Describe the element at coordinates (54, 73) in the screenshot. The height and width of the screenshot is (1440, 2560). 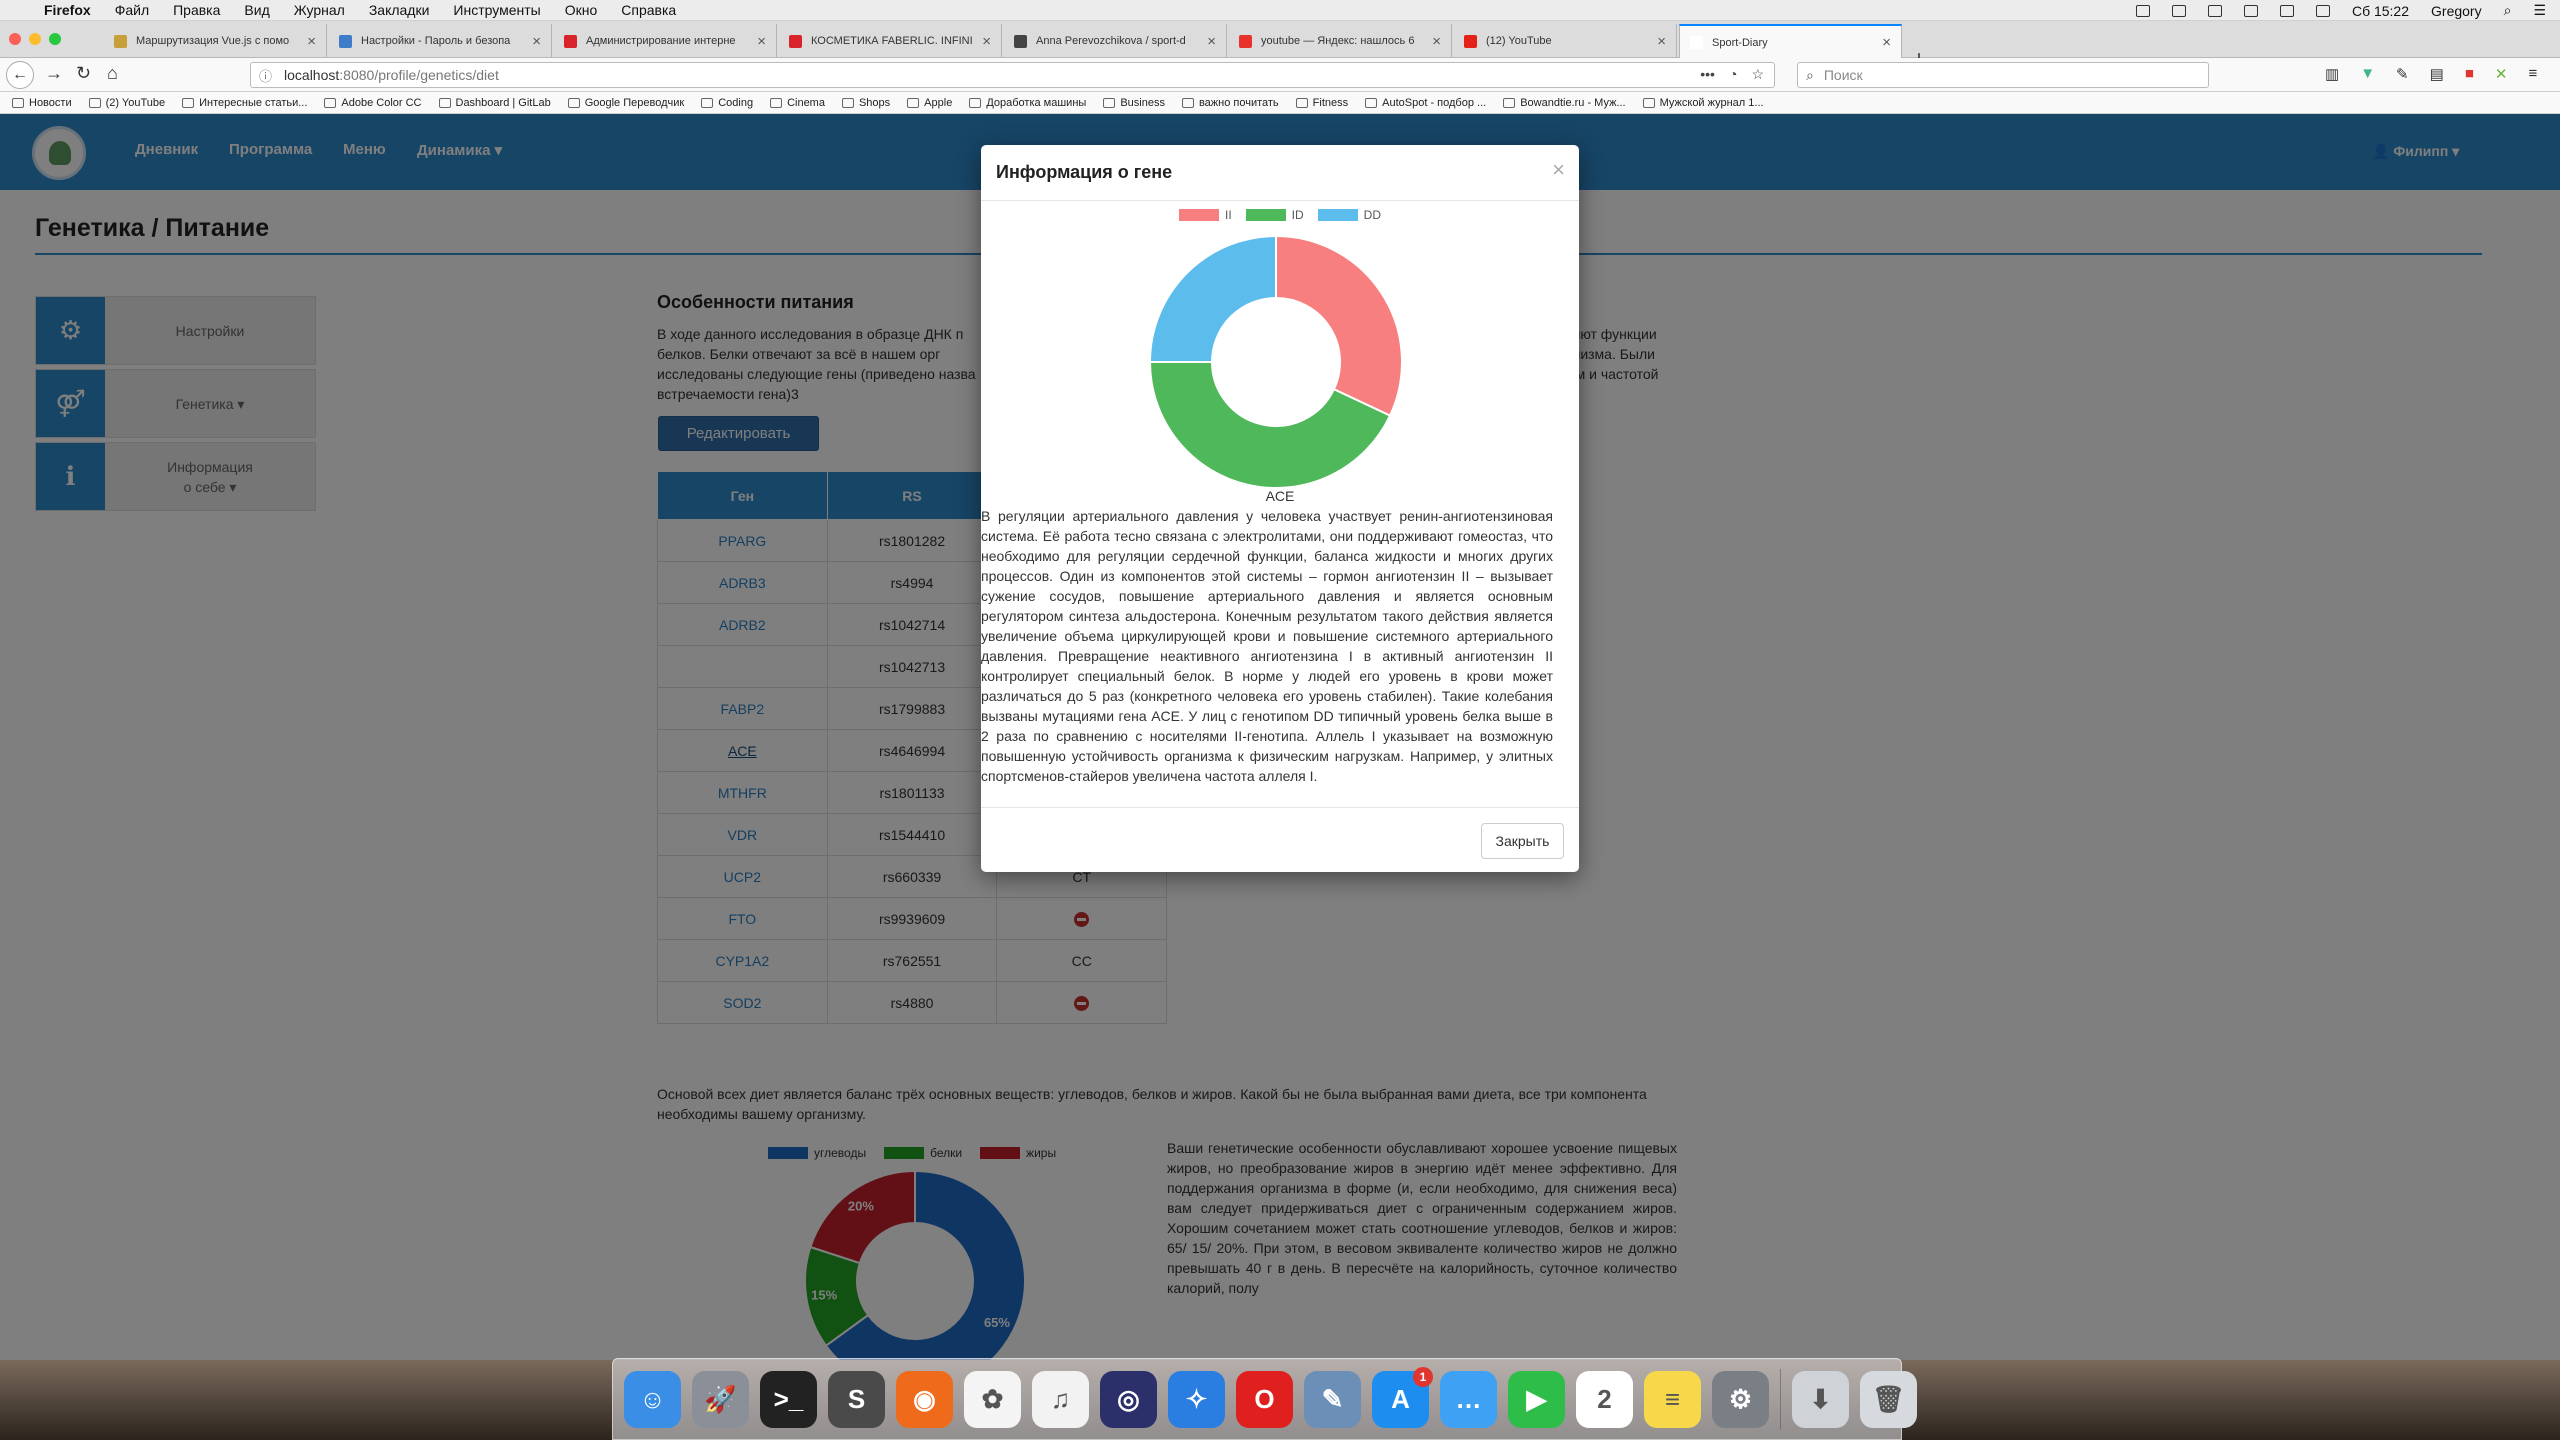
I see `forward-button: →` at that location.